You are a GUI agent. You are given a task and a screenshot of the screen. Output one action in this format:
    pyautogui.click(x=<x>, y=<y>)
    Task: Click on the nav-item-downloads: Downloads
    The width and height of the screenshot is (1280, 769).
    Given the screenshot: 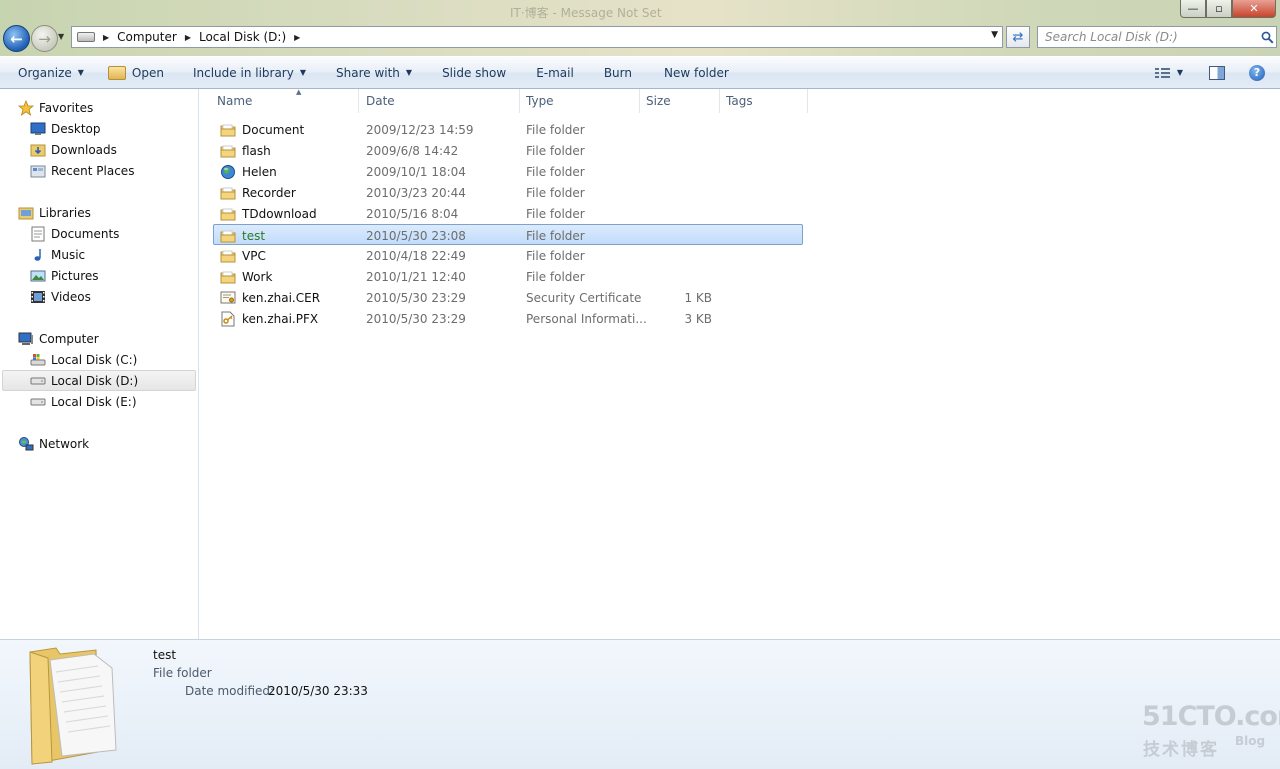 What is the action you would take?
    pyautogui.click(x=73, y=149)
    